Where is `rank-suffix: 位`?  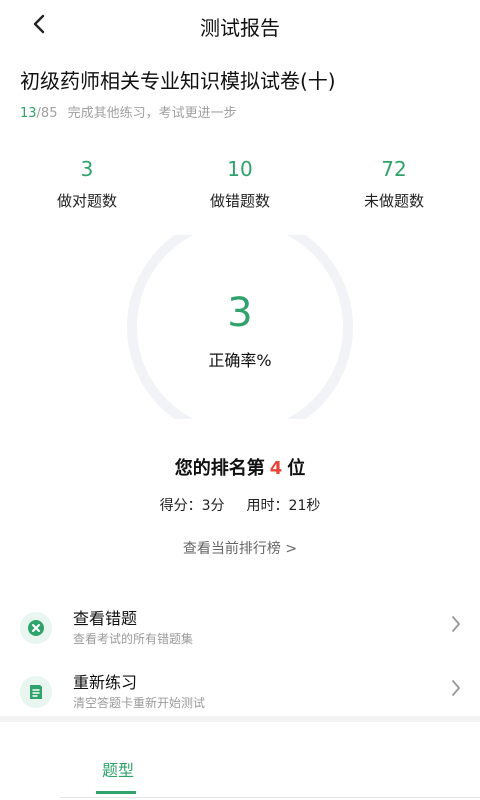
rank-suffix: 位 is located at coordinates (296, 468).